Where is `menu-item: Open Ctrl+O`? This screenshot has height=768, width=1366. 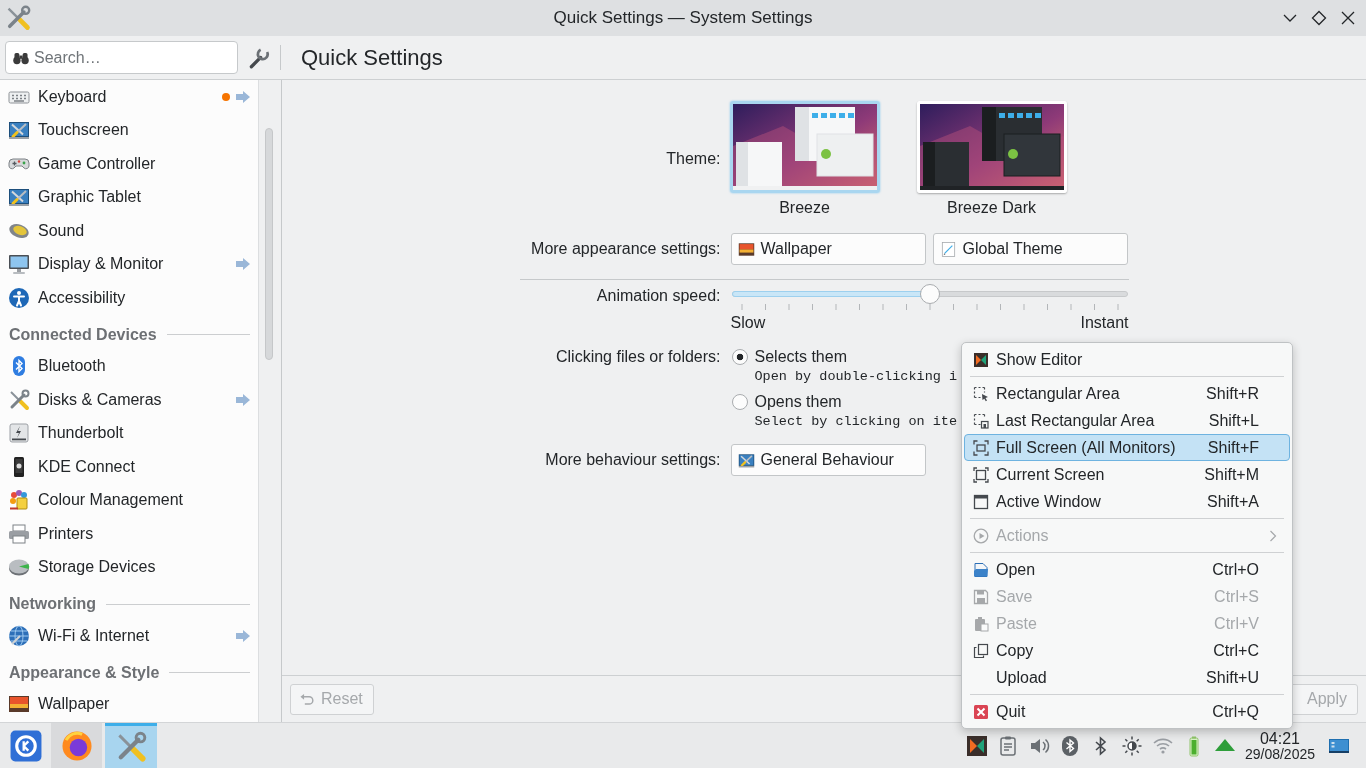 menu-item: Open Ctrl+O is located at coordinates (1127, 569).